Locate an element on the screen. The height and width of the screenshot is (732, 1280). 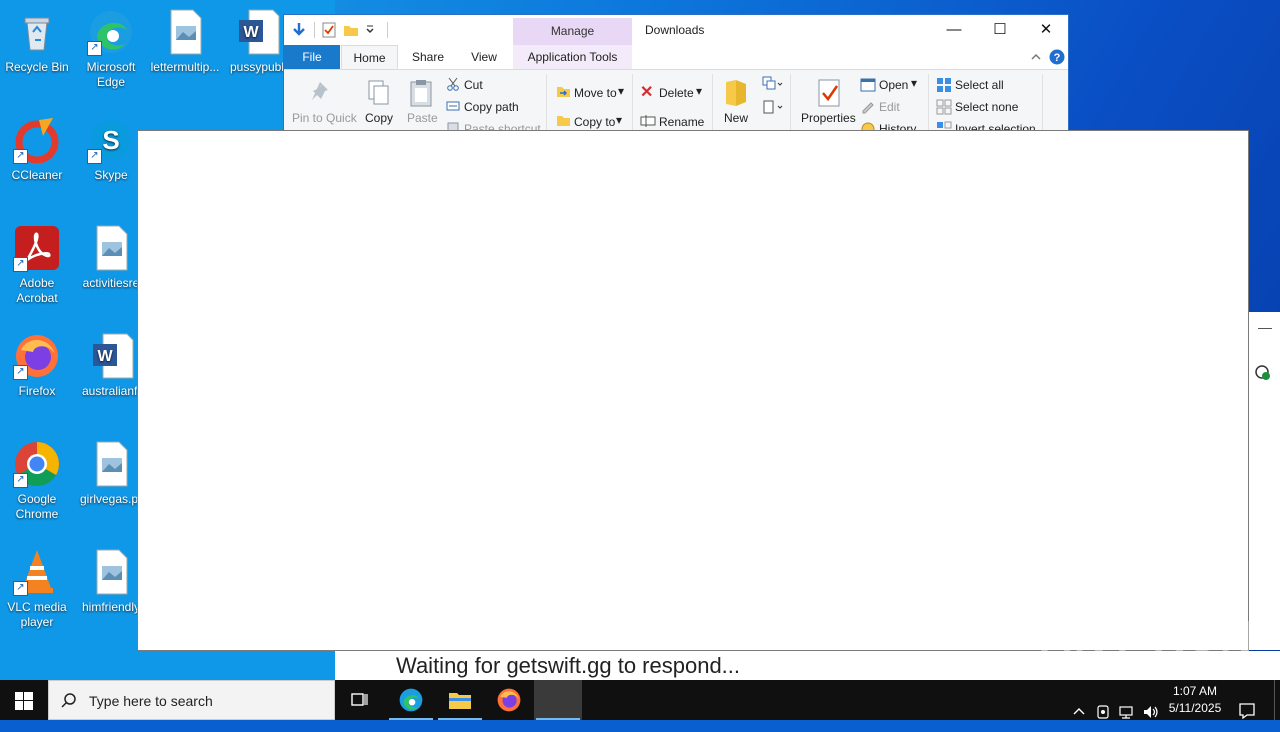
desktop-icon-ccleaner: ↗ CCleaner is located at coordinates (37, 149).